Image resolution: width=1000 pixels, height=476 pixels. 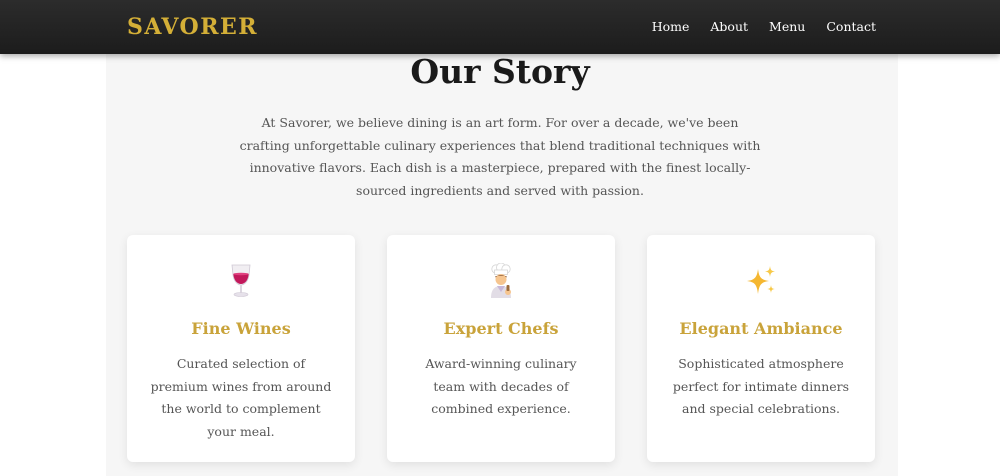 What do you see at coordinates (851, 27) in the screenshot?
I see `nav-link-contact: Contact` at bounding box center [851, 27].